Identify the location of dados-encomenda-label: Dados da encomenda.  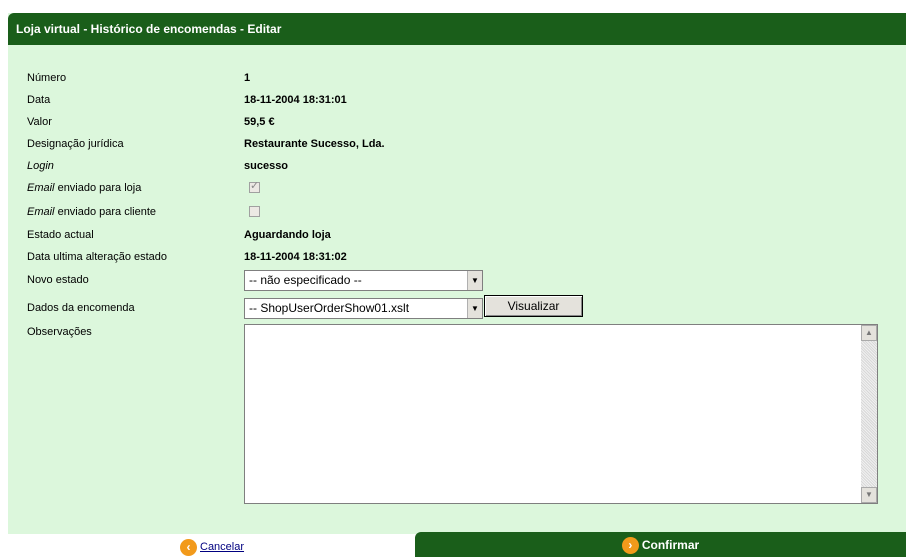
(81, 308).